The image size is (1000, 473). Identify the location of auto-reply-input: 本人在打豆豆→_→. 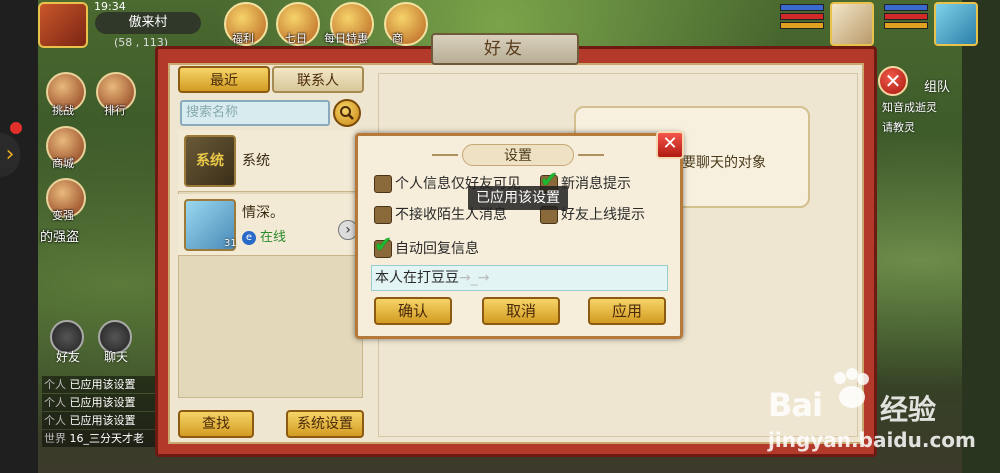
(519, 278).